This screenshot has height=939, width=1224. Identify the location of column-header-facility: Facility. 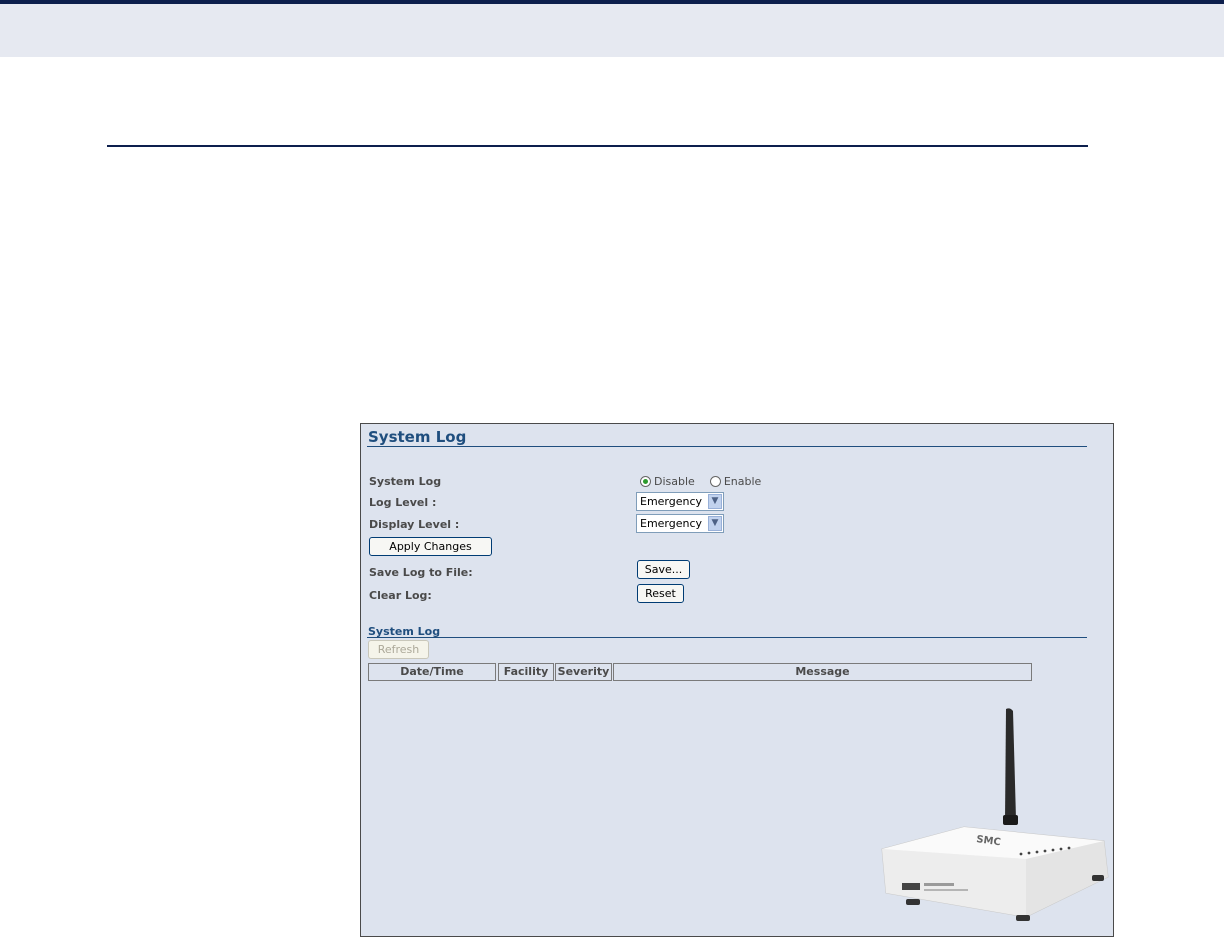
(526, 672).